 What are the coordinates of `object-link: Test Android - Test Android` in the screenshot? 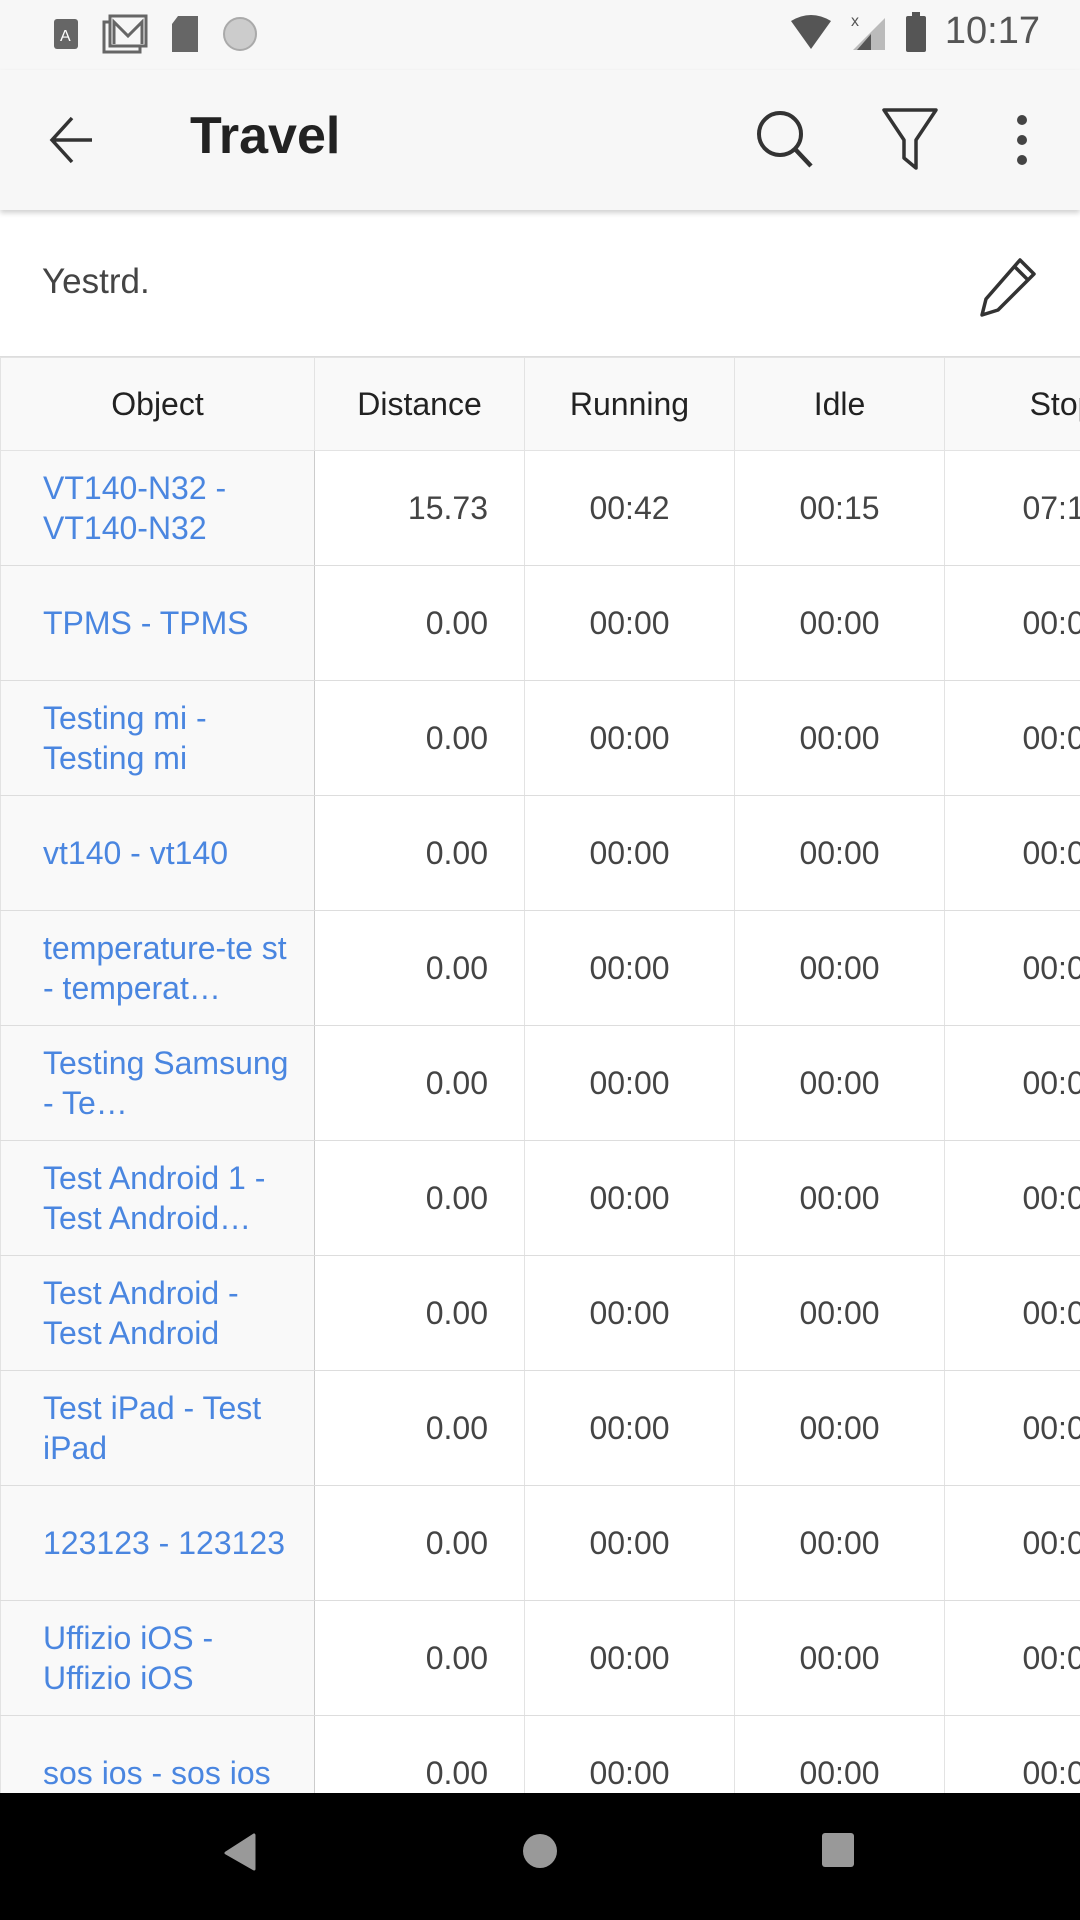 It's located at (157, 1313).